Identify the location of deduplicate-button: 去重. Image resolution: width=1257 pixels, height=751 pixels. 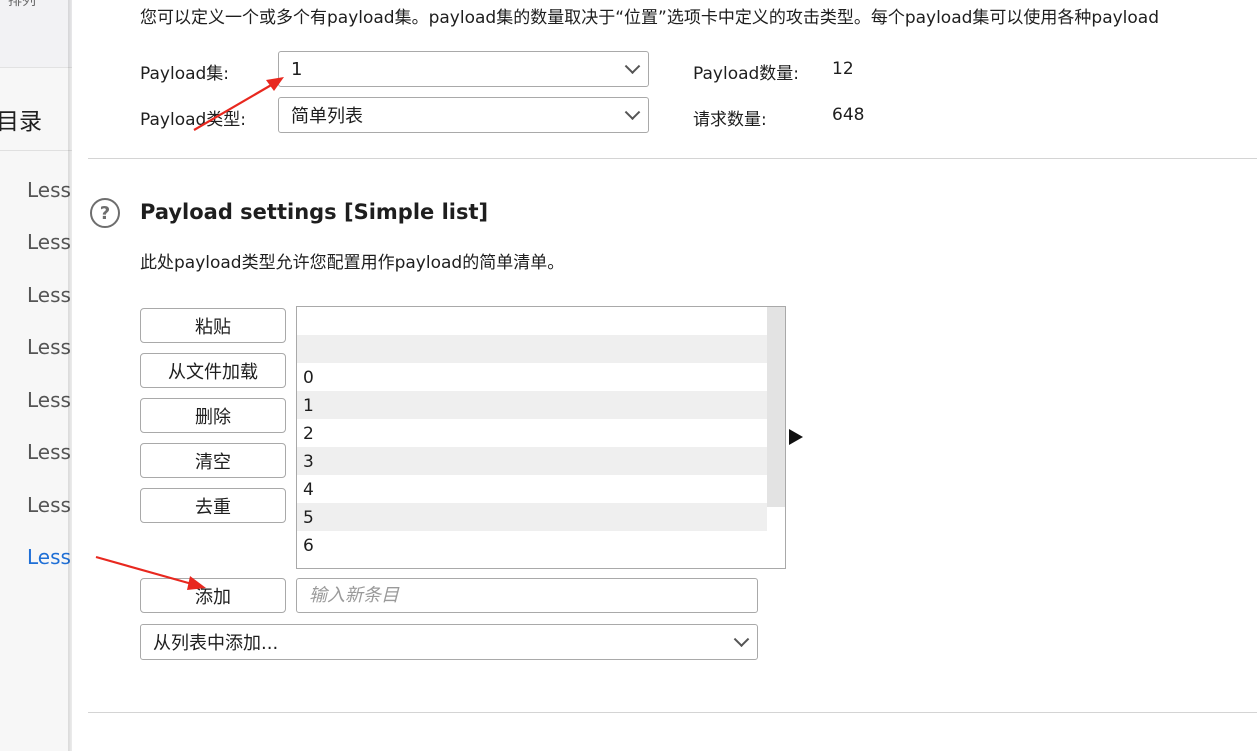
(213, 505).